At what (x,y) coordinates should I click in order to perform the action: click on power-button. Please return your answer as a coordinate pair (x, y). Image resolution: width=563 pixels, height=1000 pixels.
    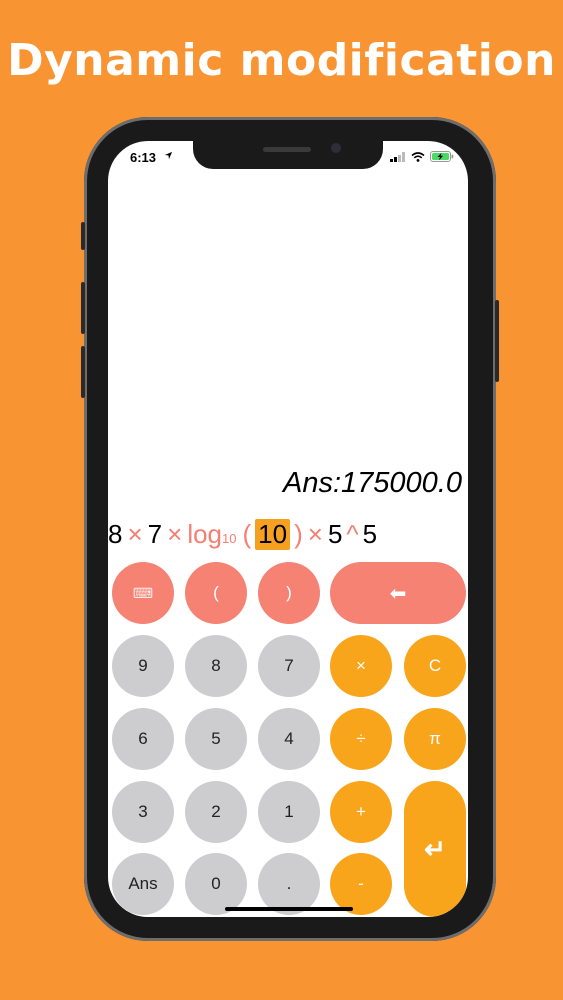
    Looking at the image, I should click on (497, 341).